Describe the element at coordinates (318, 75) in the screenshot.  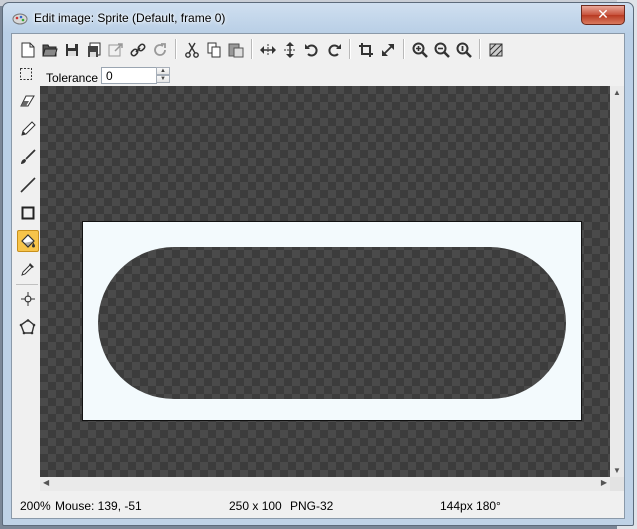
I see `tool-options-bar: Tolerance ▲ ▼` at that location.